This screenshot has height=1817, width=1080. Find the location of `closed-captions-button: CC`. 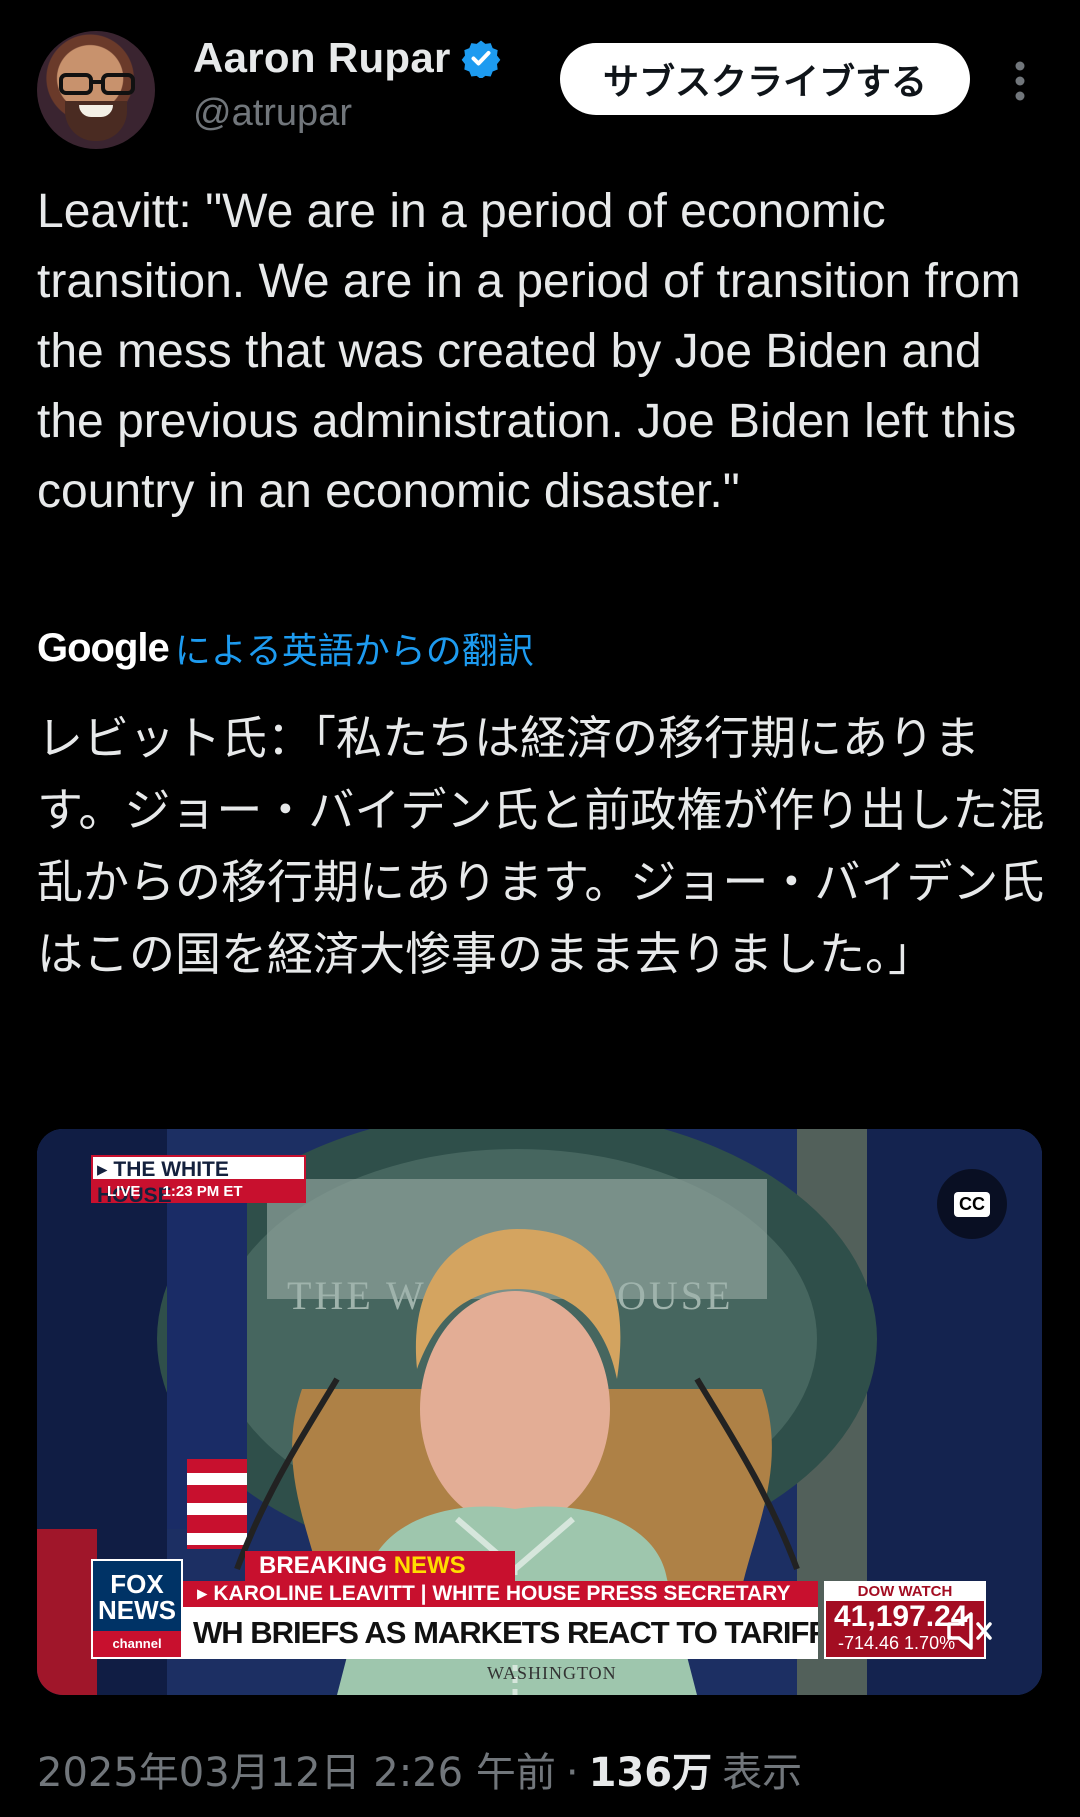

closed-captions-button: CC is located at coordinates (972, 1204).